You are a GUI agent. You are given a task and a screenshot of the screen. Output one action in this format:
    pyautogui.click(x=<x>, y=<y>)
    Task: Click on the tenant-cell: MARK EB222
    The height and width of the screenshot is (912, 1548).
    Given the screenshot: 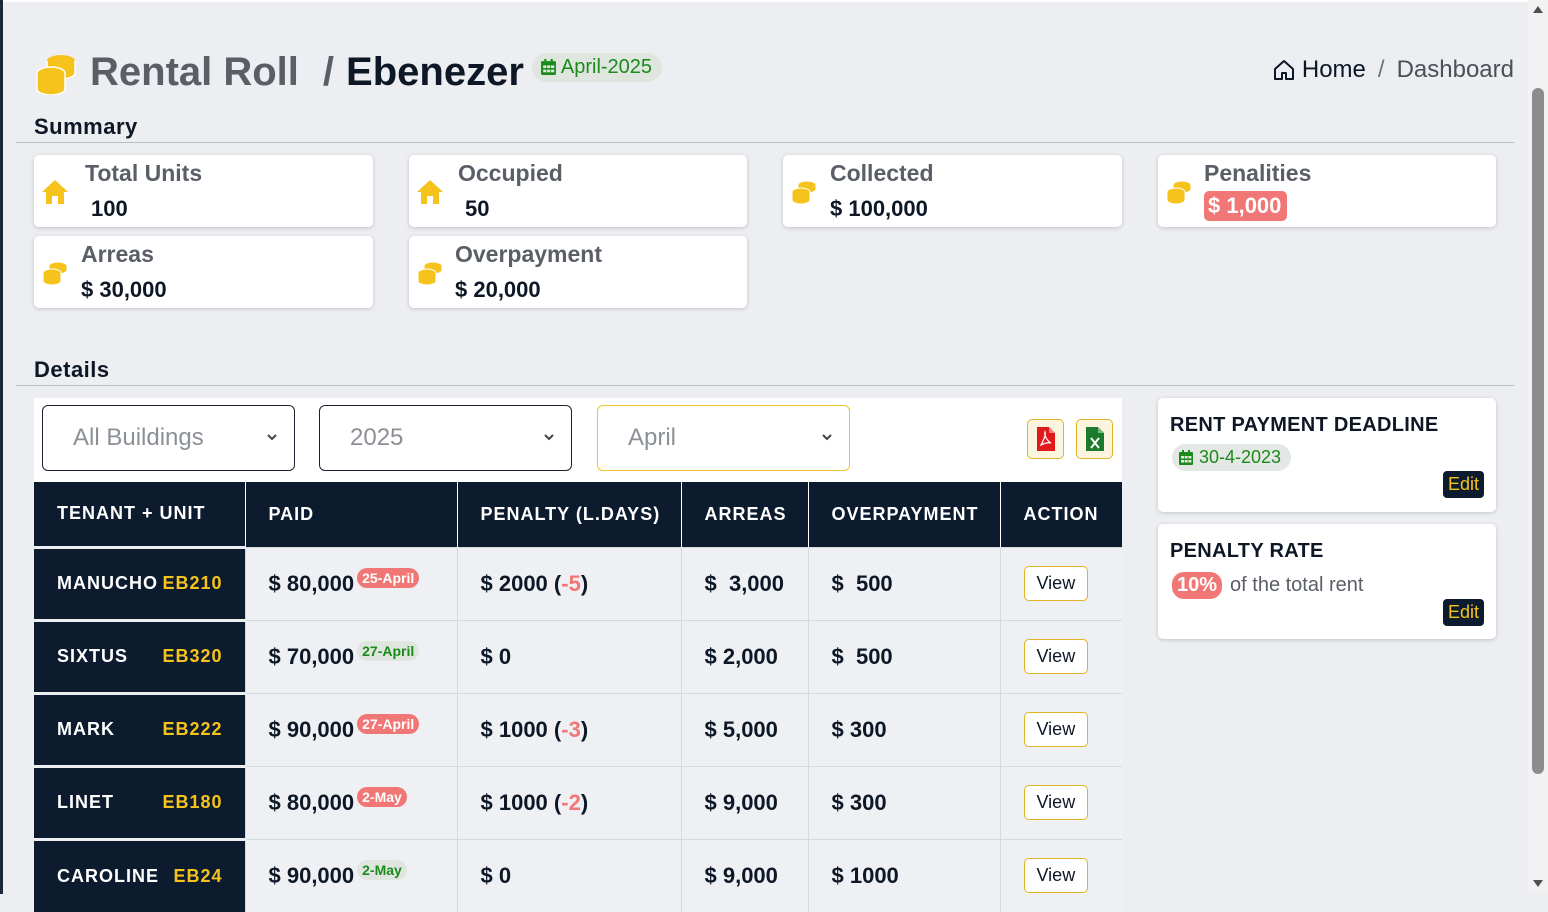 What is the action you would take?
    pyautogui.click(x=139, y=728)
    